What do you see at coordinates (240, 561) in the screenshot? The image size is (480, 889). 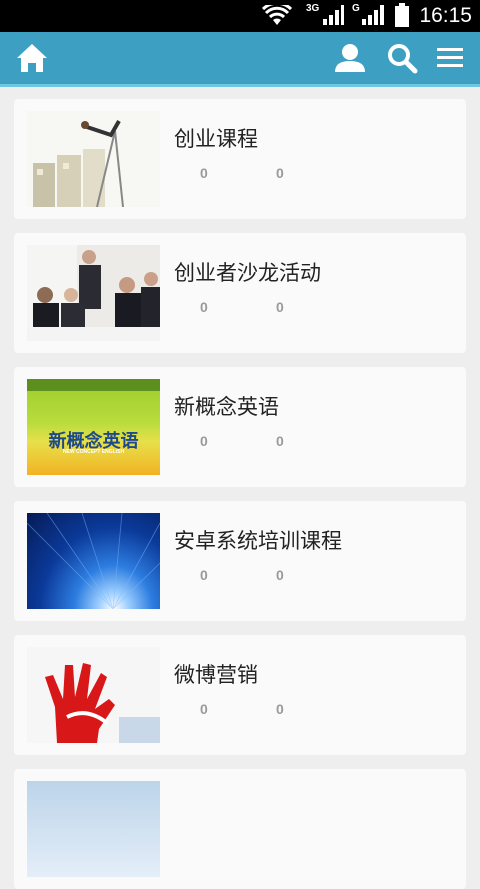 I see `list-item: 安卓系统培训课程 0 0` at bounding box center [240, 561].